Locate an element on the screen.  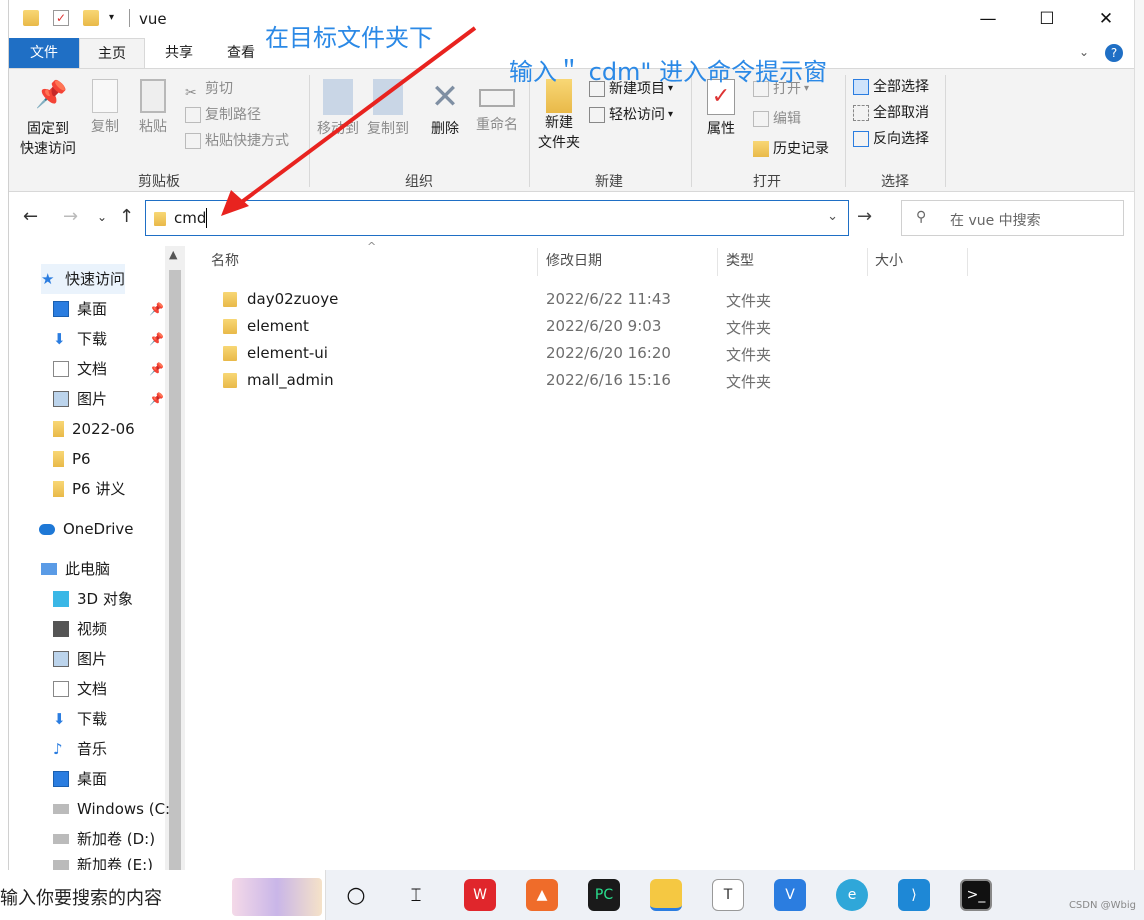
app-orange-icon: ▲ is located at coordinates (542, 895).